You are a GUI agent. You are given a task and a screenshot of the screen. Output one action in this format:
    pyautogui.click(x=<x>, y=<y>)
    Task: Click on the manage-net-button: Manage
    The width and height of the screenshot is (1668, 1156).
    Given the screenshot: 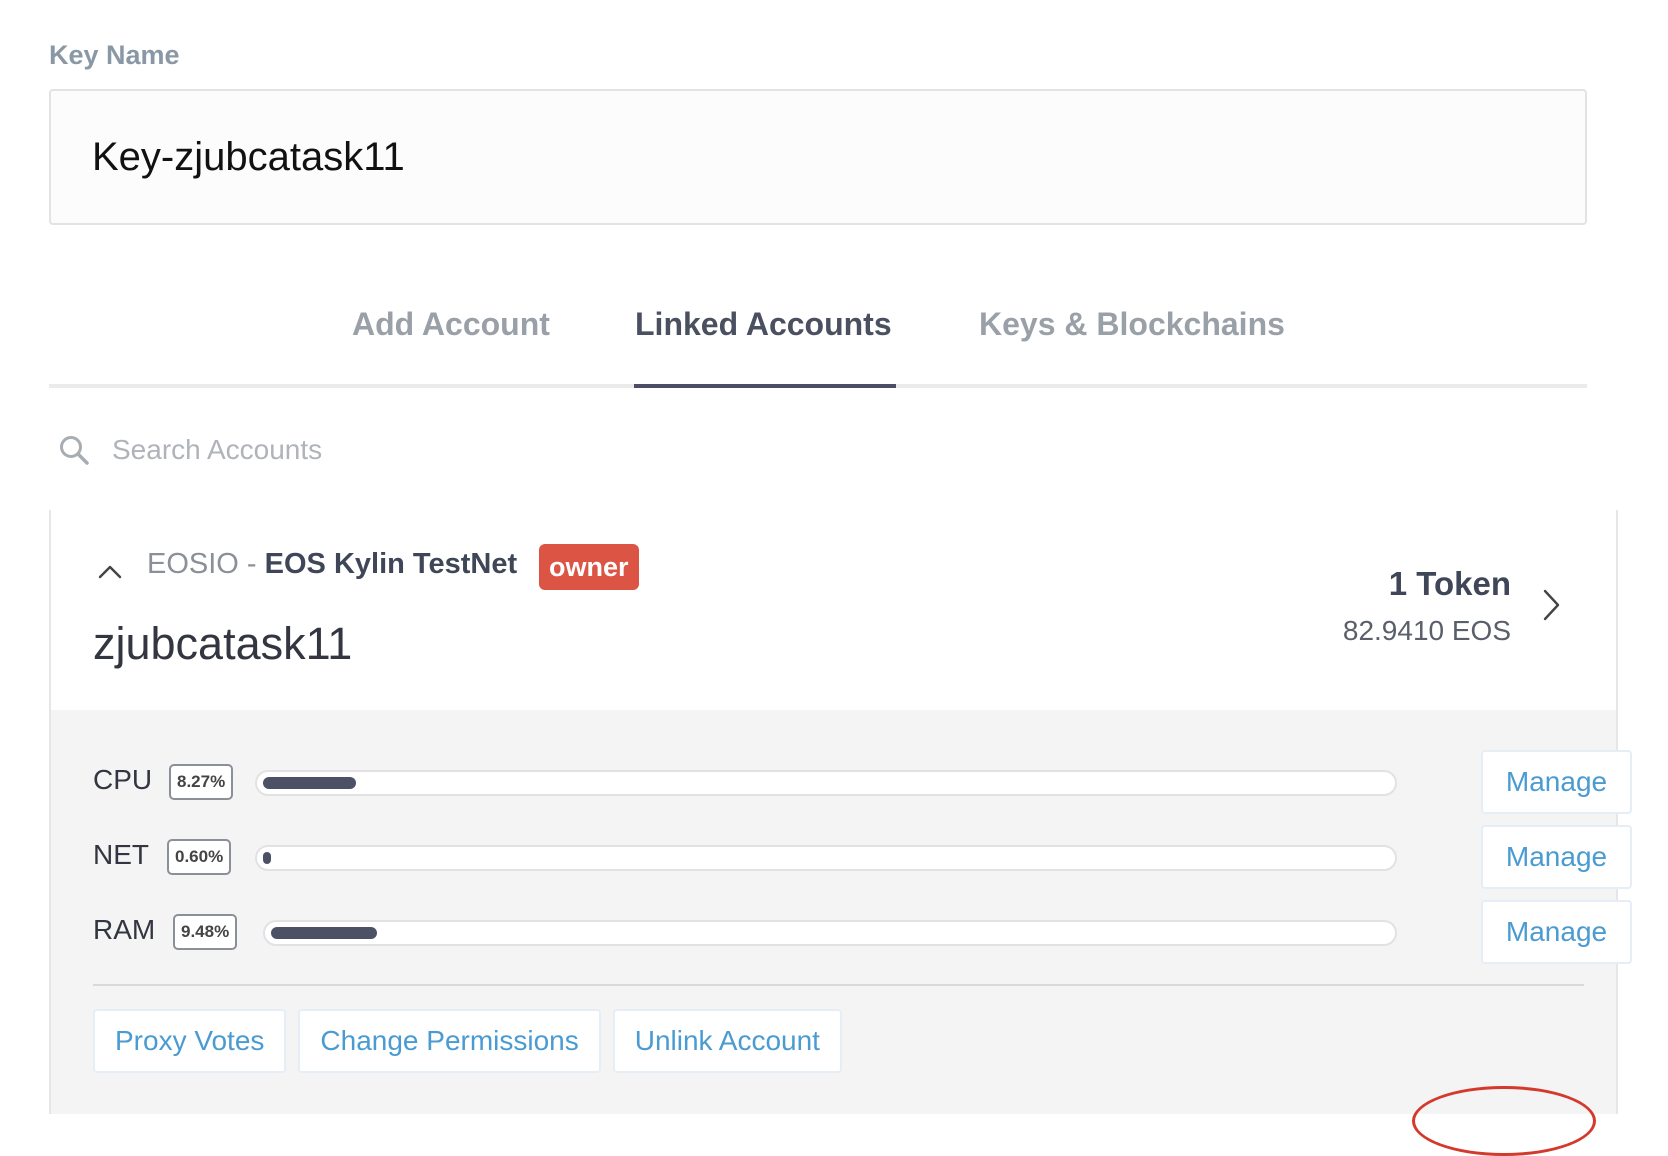 What is the action you would take?
    pyautogui.click(x=1556, y=857)
    